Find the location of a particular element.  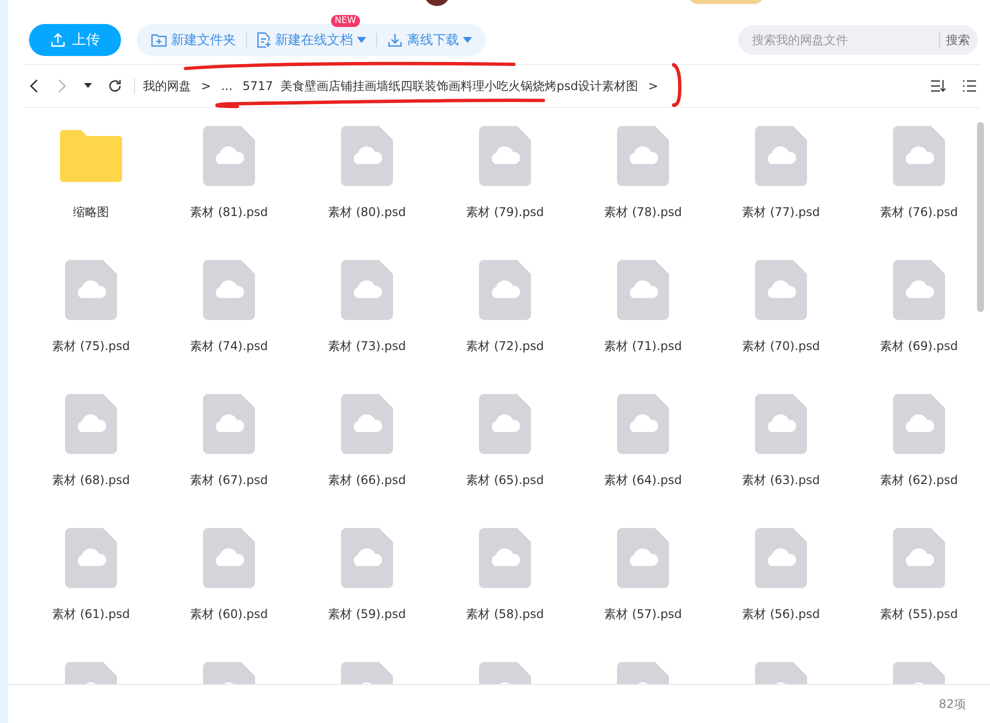

file-name: 素材 (74).psd is located at coordinates (229, 346).